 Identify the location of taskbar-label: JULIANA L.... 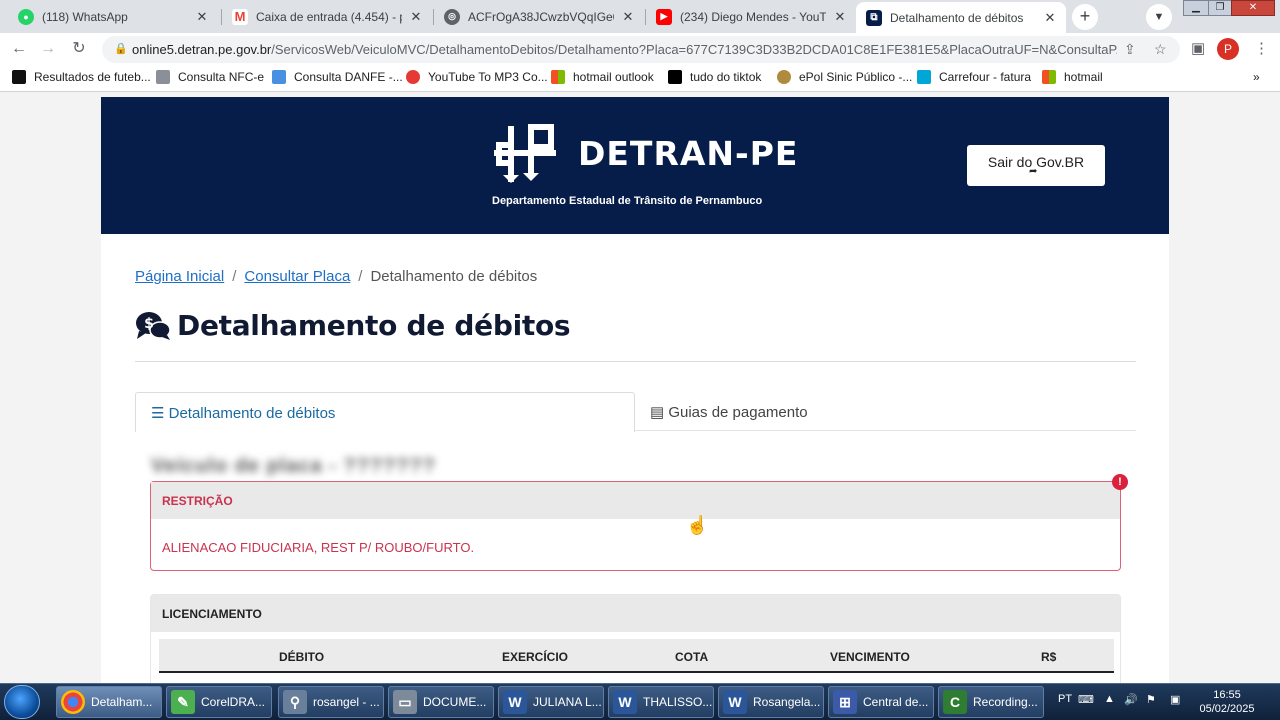
(567, 702).